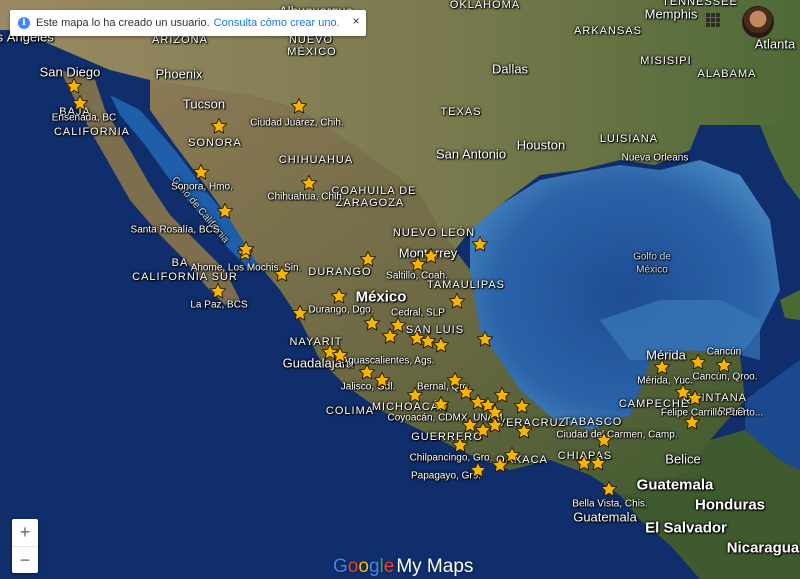  Describe the element at coordinates (758, 22) in the screenshot. I see `avatar` at that location.